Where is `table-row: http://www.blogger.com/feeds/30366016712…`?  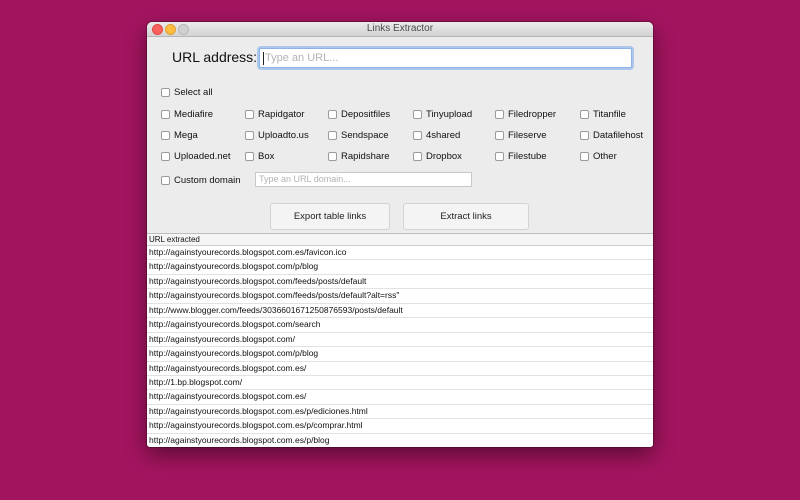
table-row: http://www.blogger.com/feeds/30366016712… is located at coordinates (400, 311).